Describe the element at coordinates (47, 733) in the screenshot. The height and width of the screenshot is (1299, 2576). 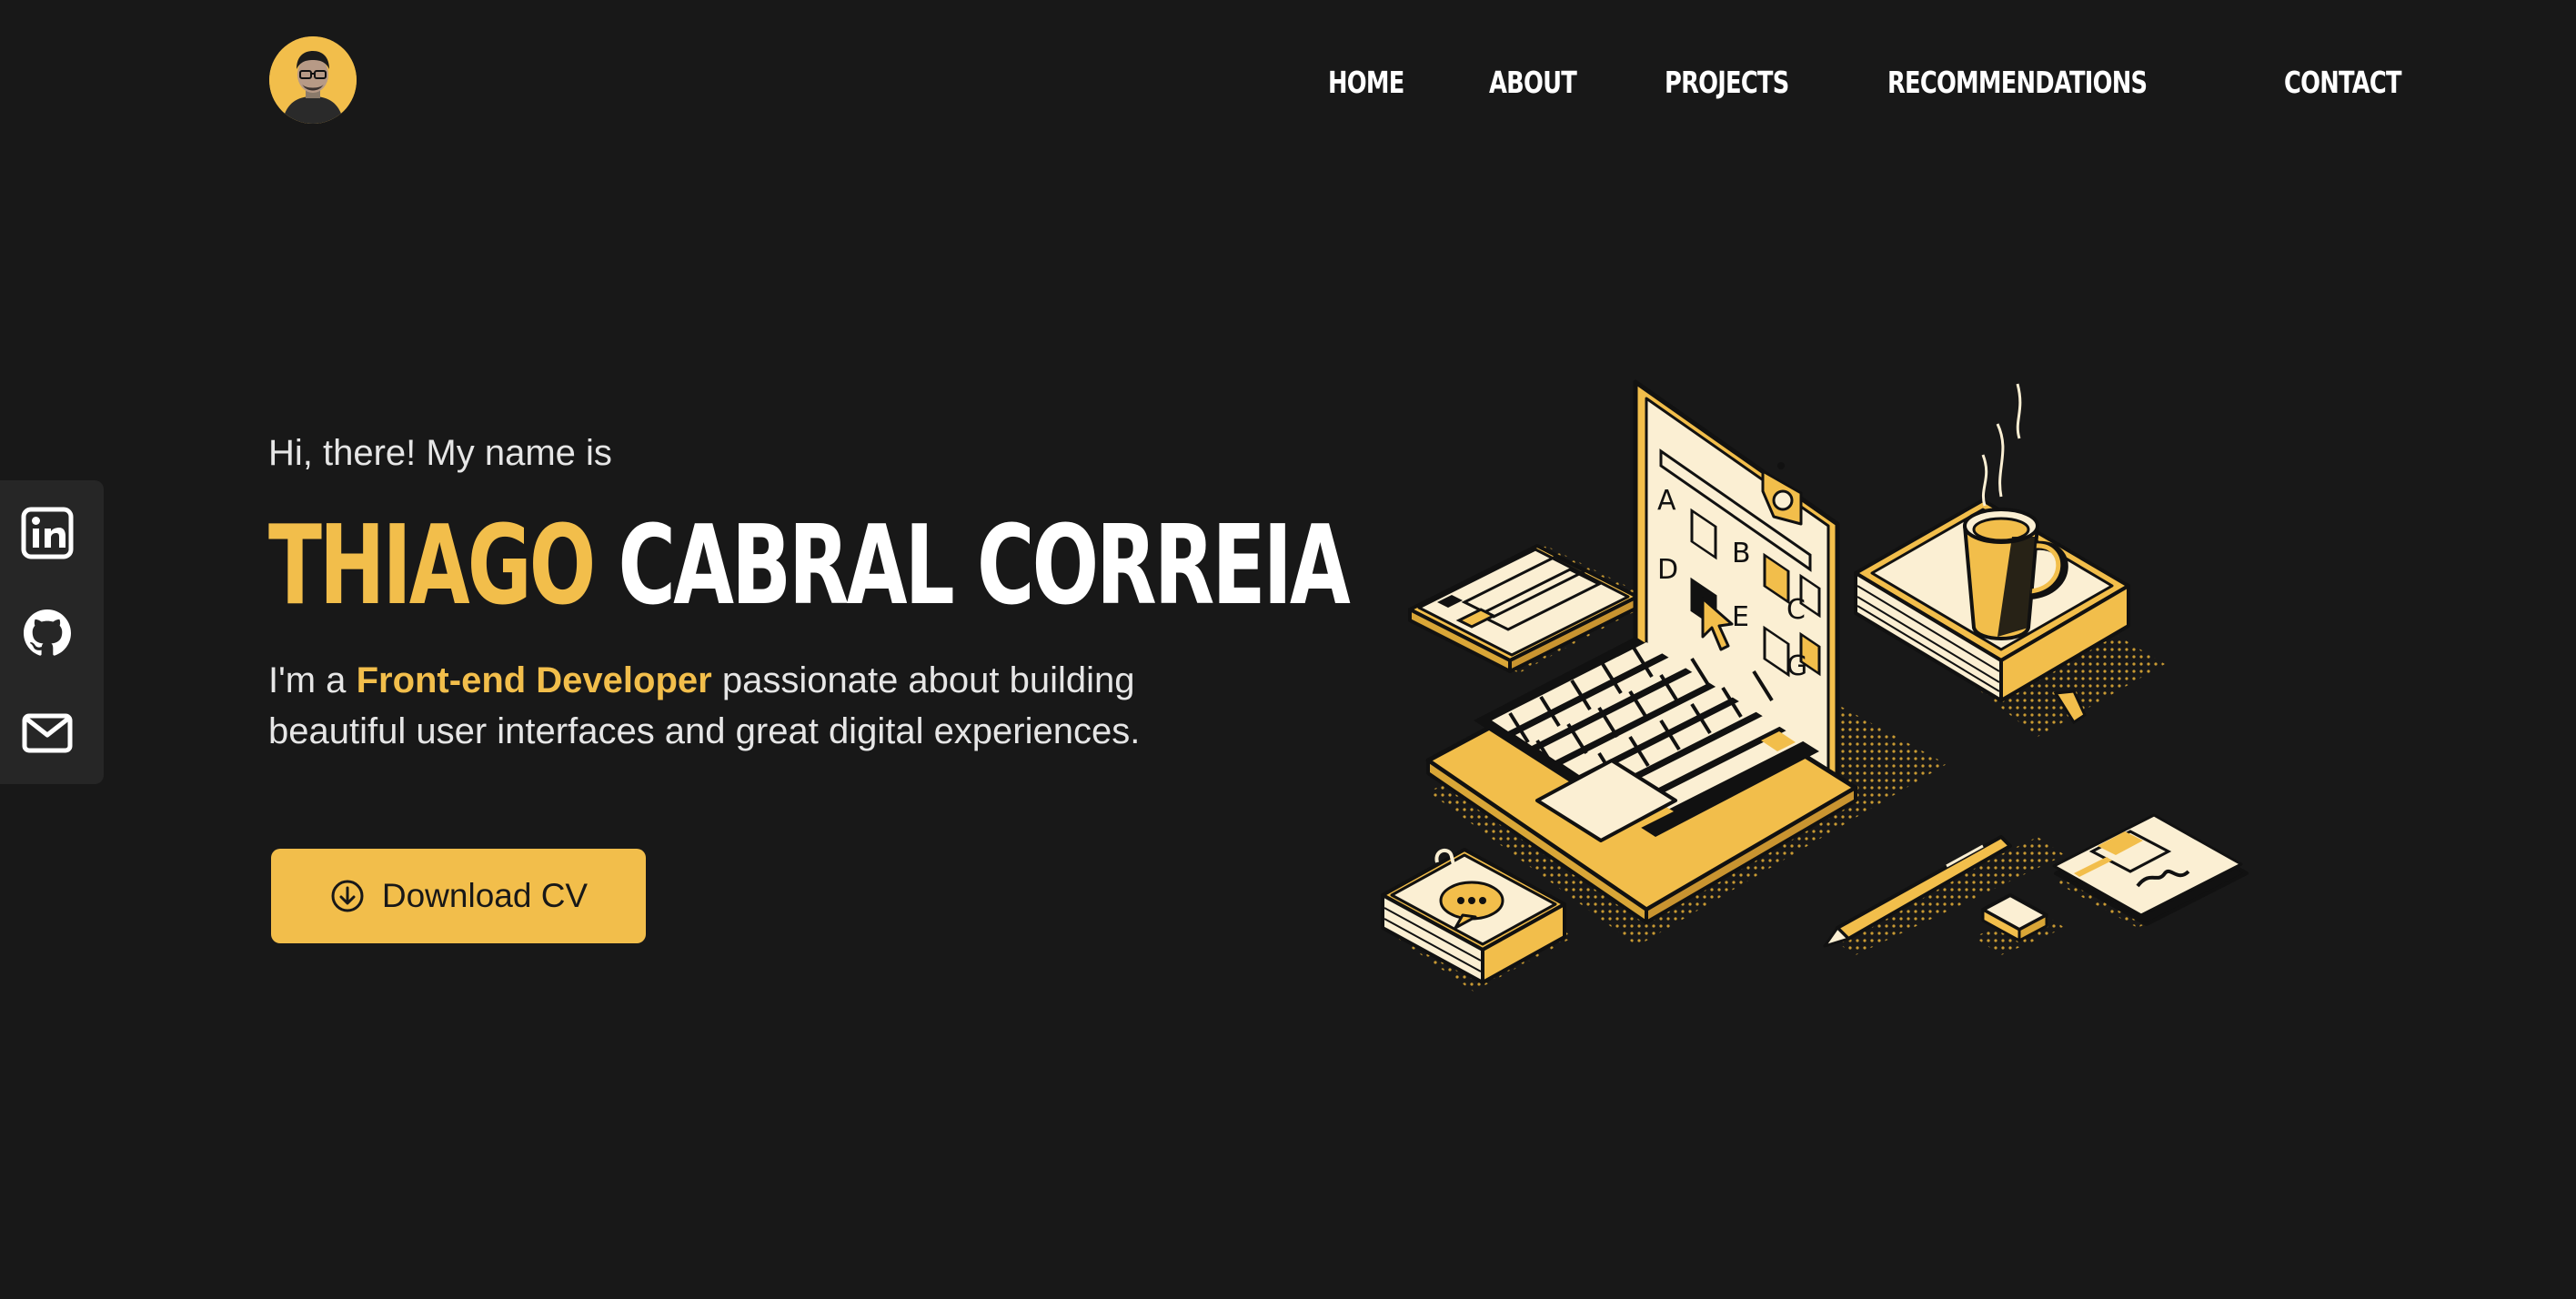
I see `mail-icon` at that location.